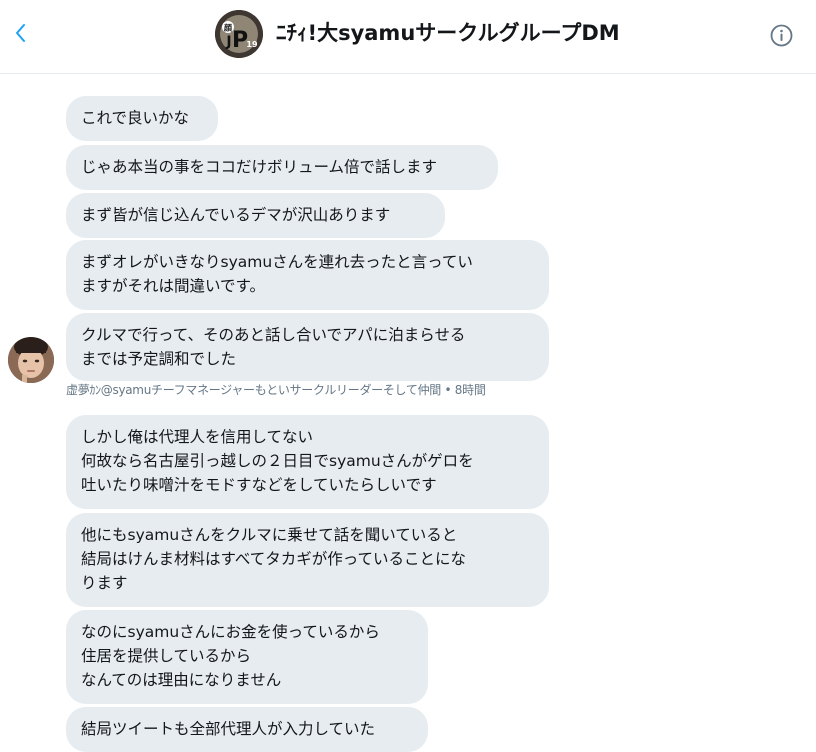 This screenshot has height=752, width=816. Describe the element at coordinates (282, 167) in the screenshot. I see `message-bubble: じゃあ本当の事をココだけボリューム倍で話します` at that location.